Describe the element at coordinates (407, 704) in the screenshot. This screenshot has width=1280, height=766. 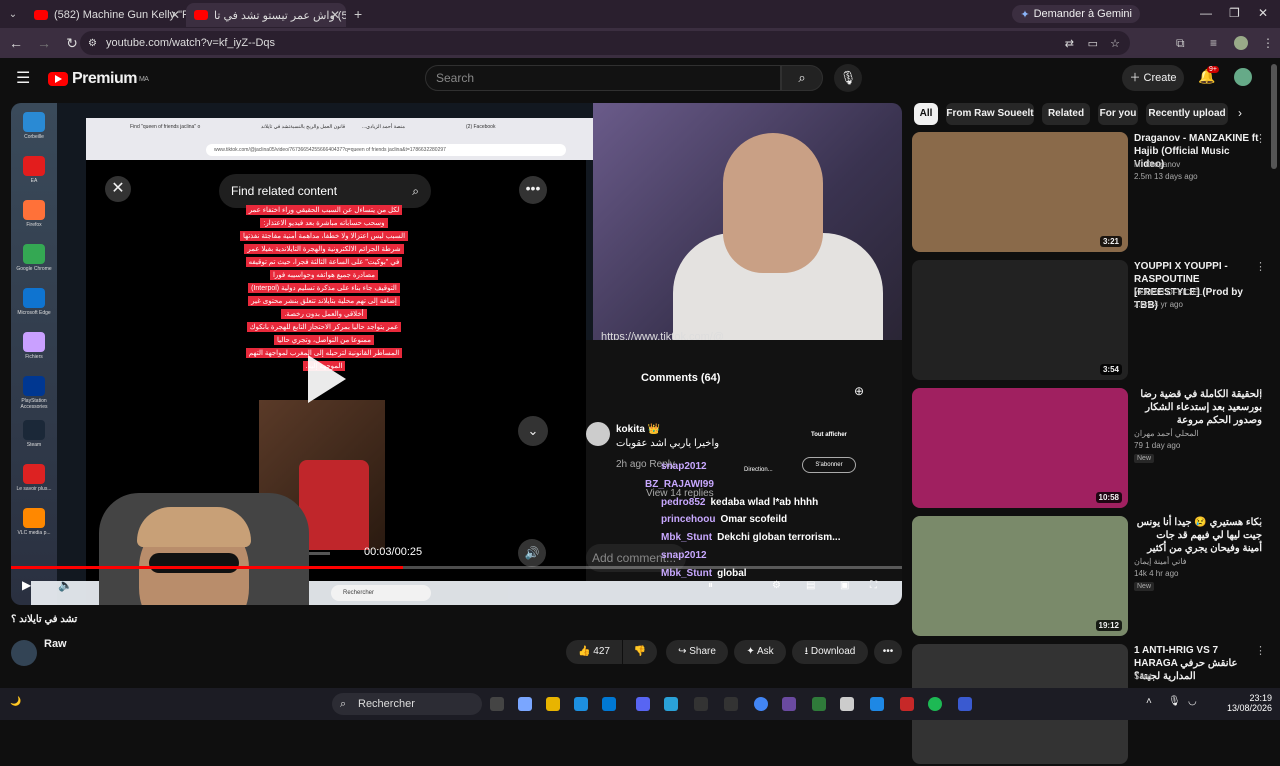
I see `taskbar-search-input: ⌕ Rechercher` at that location.